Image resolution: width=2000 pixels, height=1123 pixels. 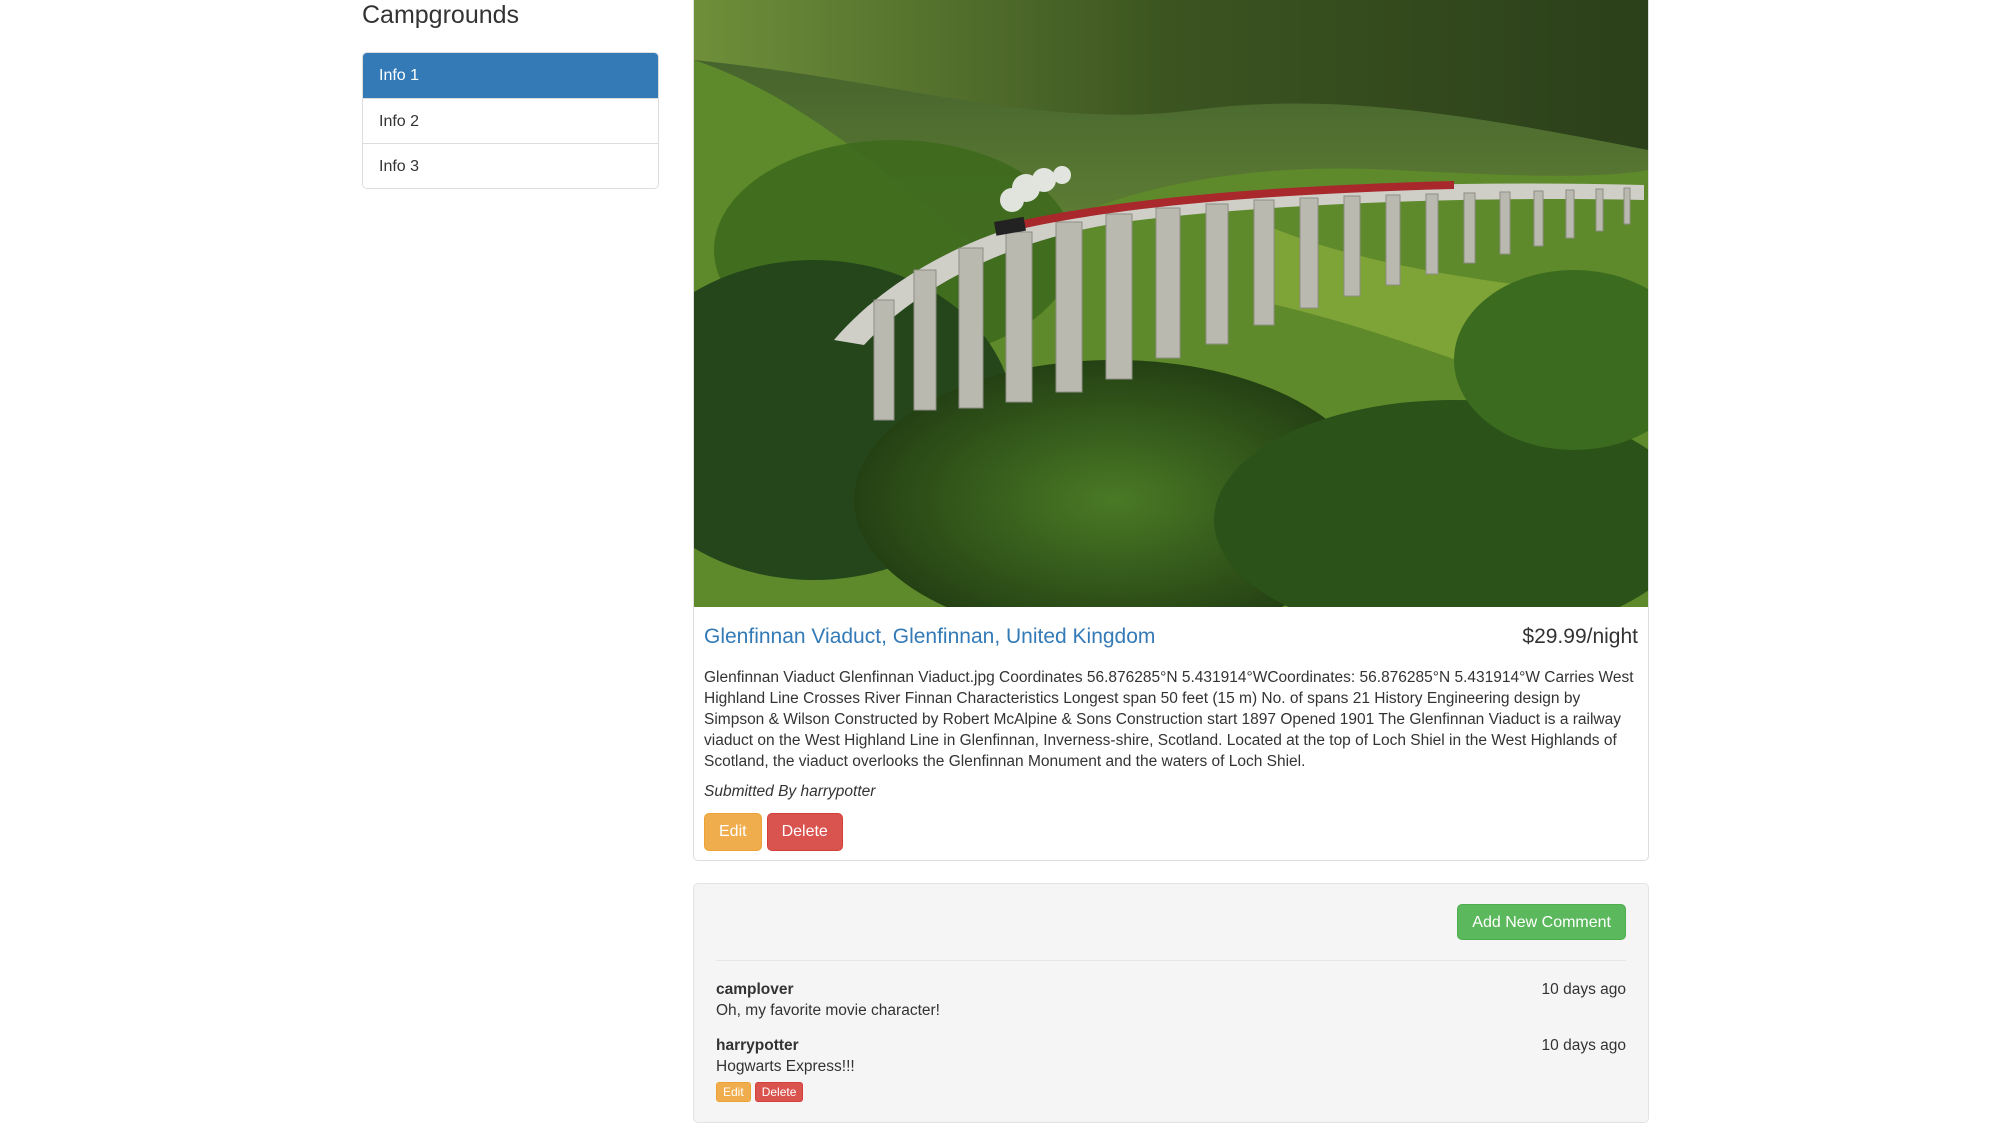 What do you see at coordinates (779, 1092) in the screenshot?
I see `delete-comment-button: Delete` at bounding box center [779, 1092].